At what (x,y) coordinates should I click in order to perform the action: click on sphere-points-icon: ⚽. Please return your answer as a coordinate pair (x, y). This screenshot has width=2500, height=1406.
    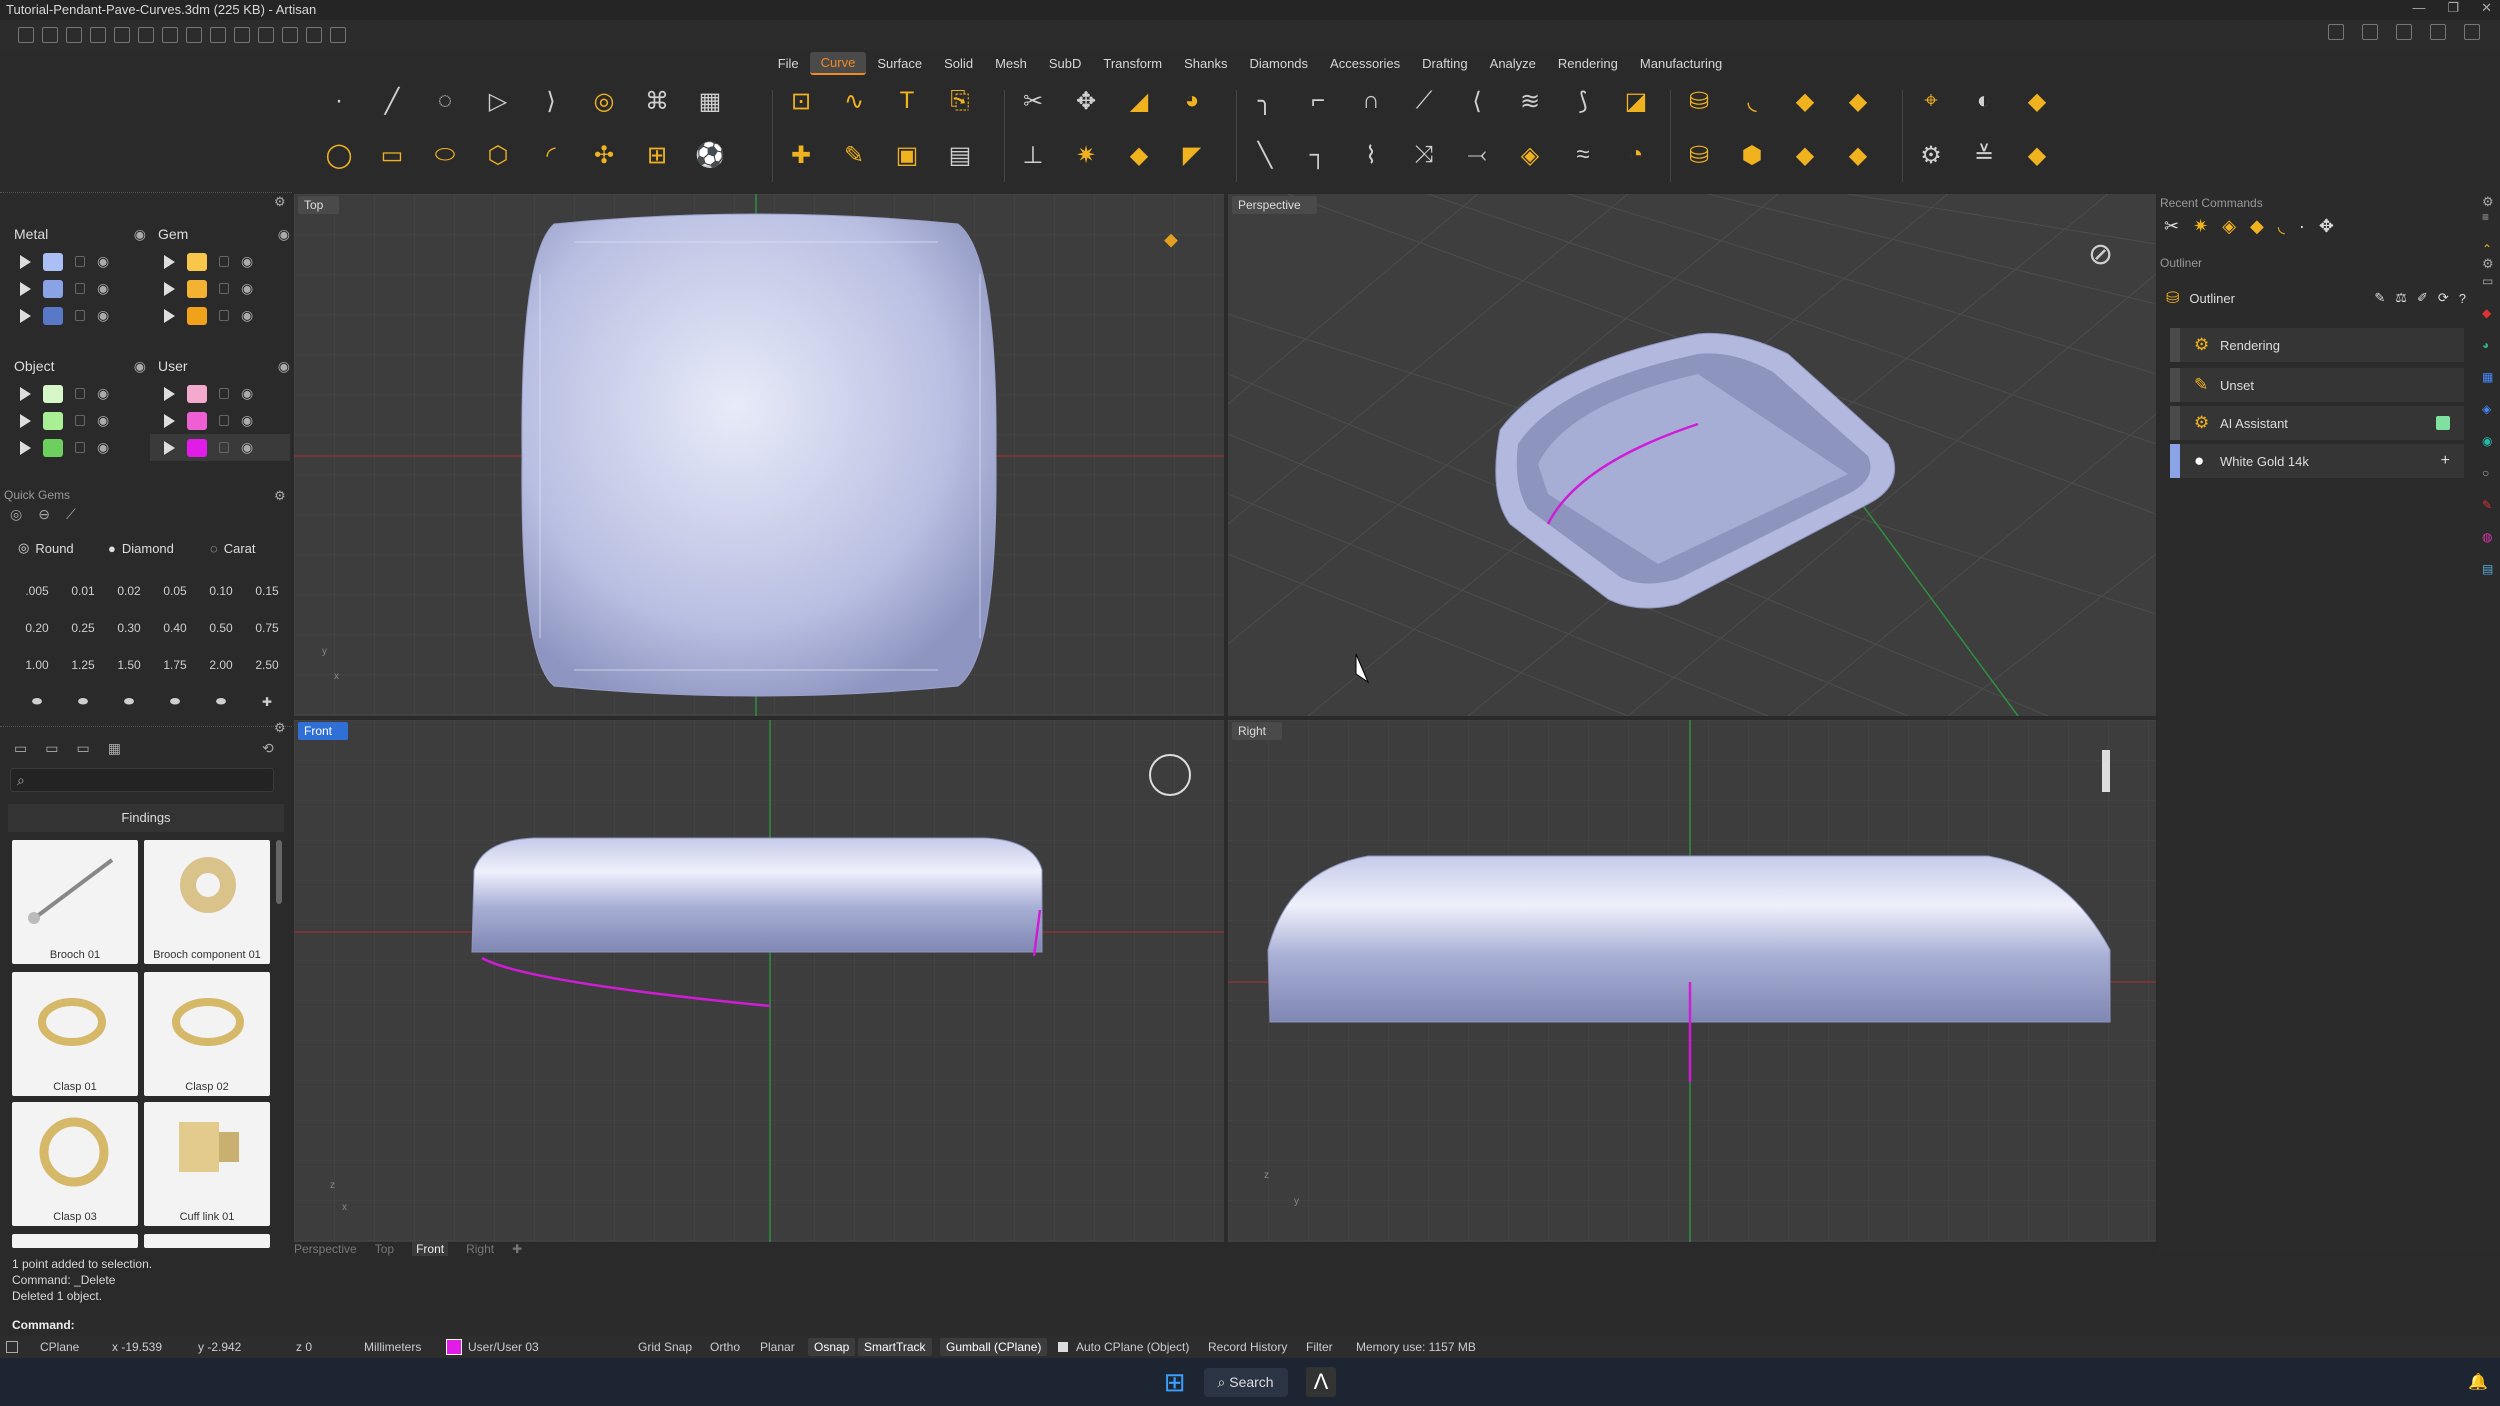
    Looking at the image, I should click on (710, 155).